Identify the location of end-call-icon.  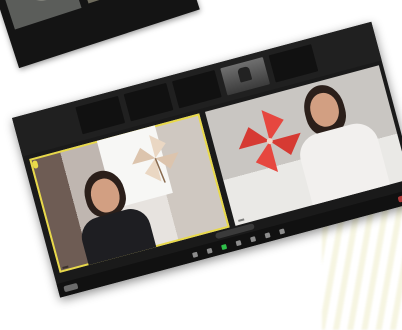
(399, 198).